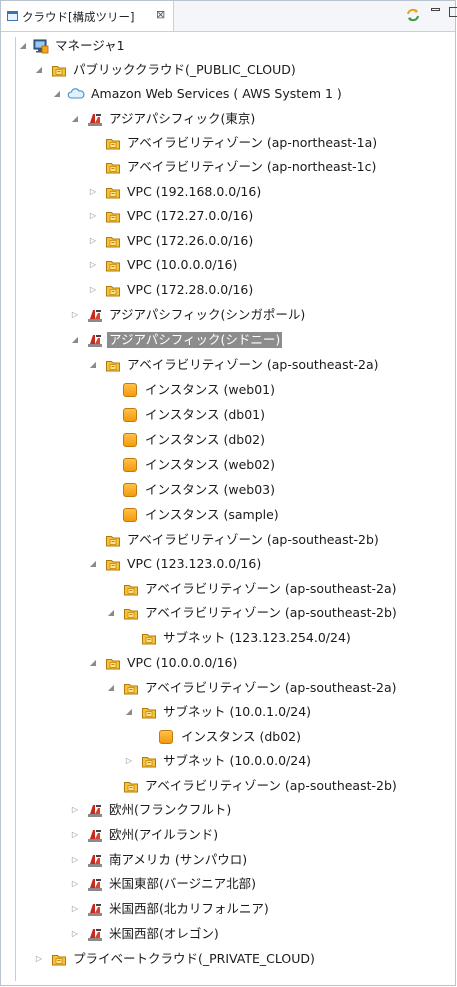  What do you see at coordinates (237, 760) in the screenshot?
I see `tree-node-label: サブネット (10.0.0.0/24)` at bounding box center [237, 760].